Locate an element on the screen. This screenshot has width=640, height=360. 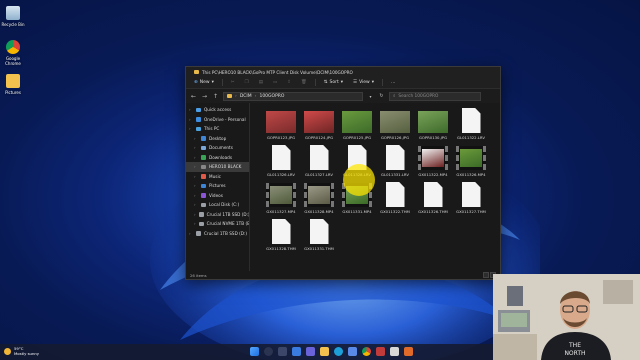
recycle-bin-shortcut: Recycle Bin is located at coordinates (13, 21).